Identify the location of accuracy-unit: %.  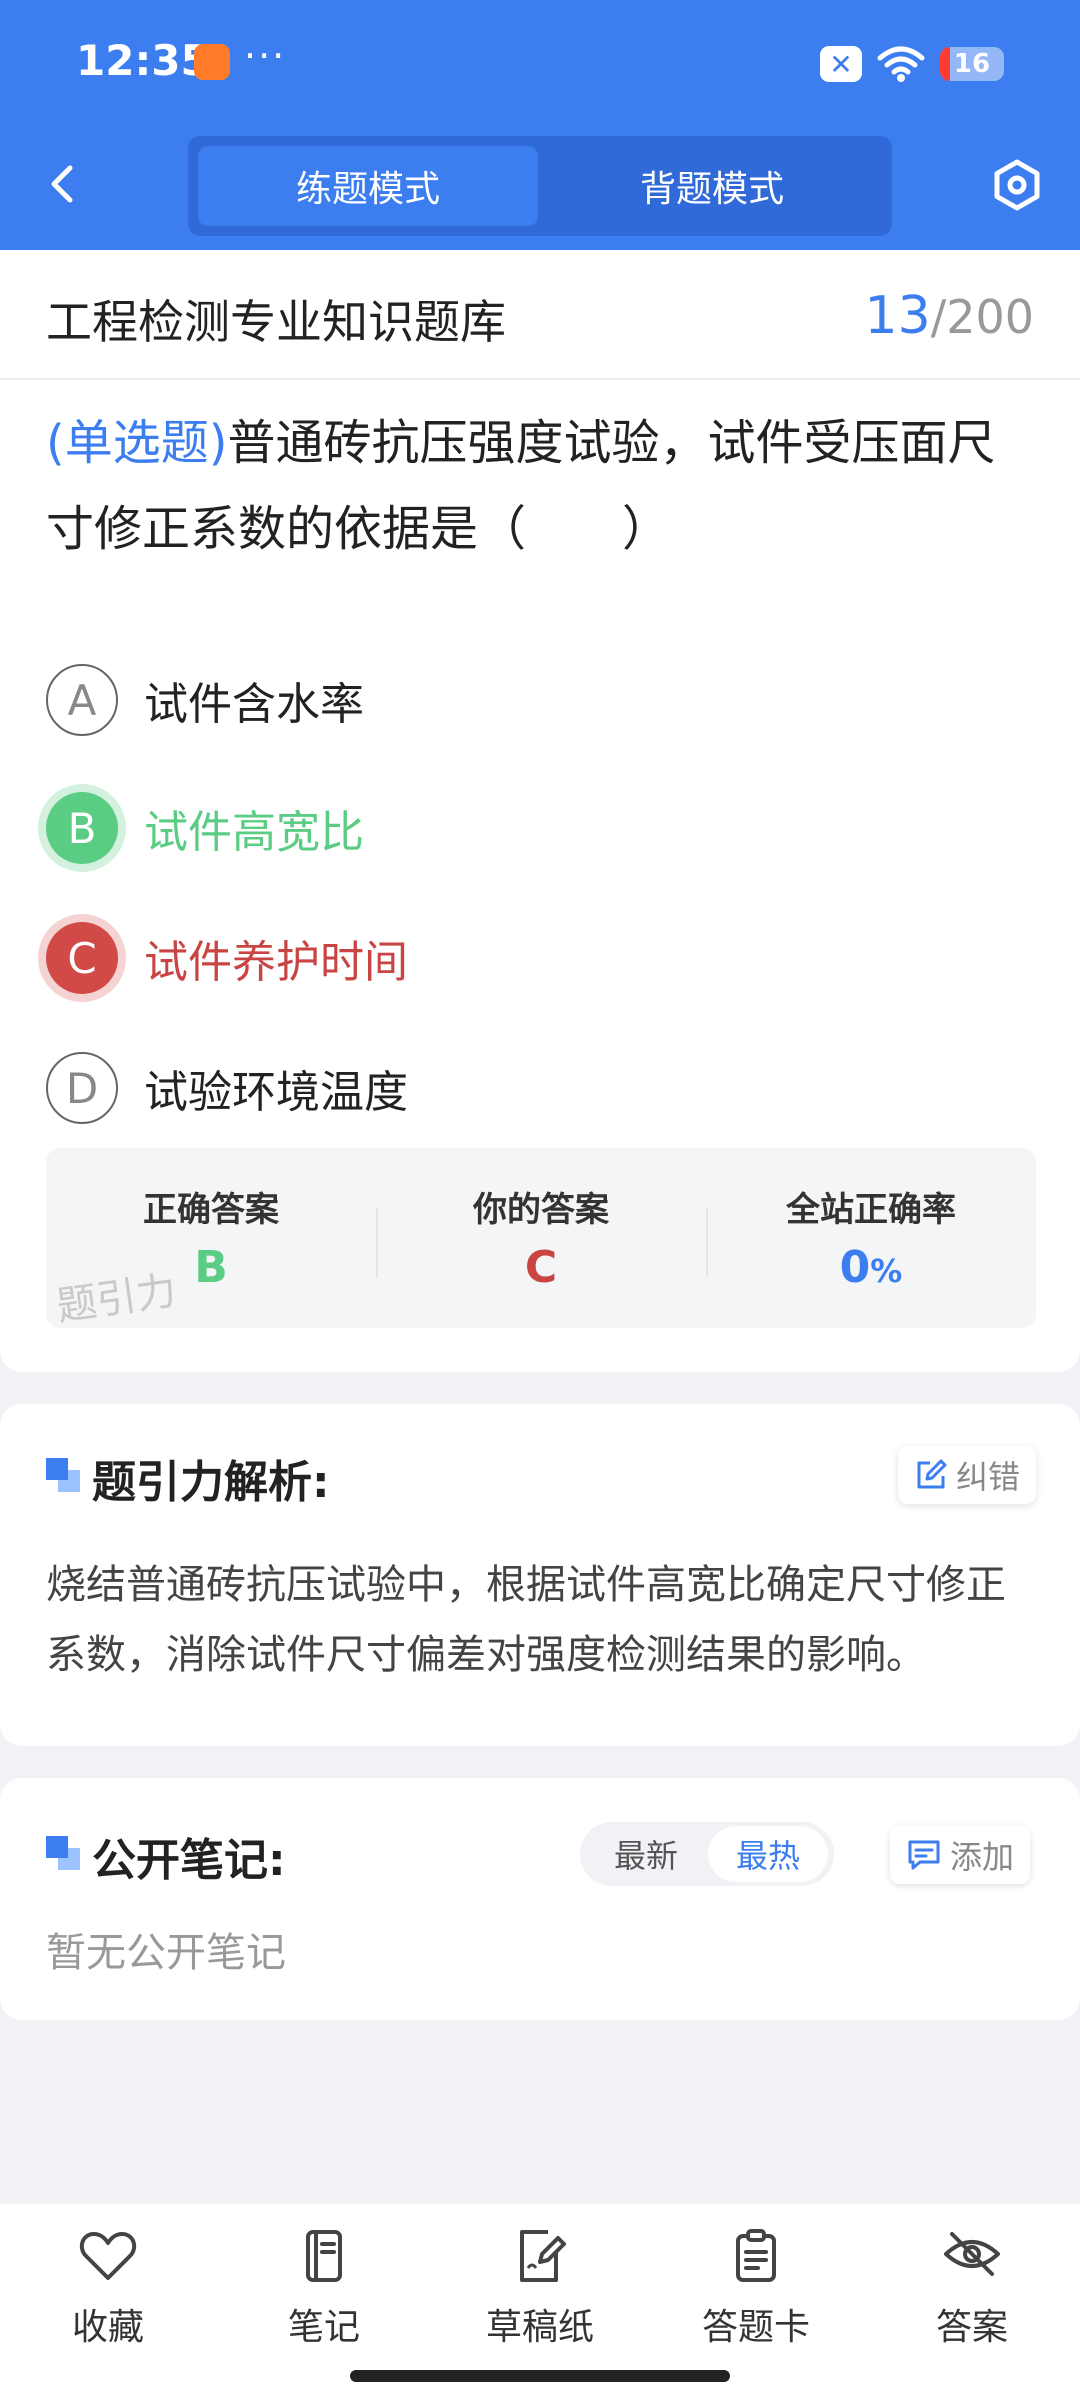
(886, 1271).